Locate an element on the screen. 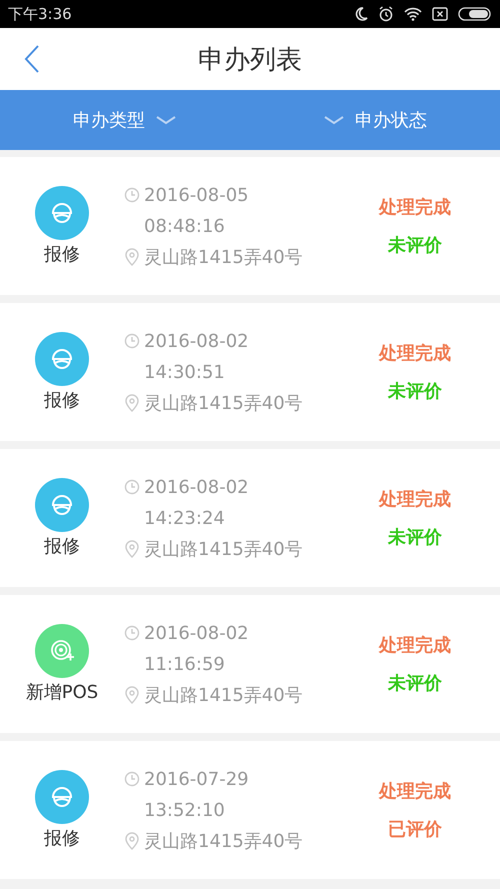 The image size is (500, 889). time-text: 14:23:24 is located at coordinates (184, 518).